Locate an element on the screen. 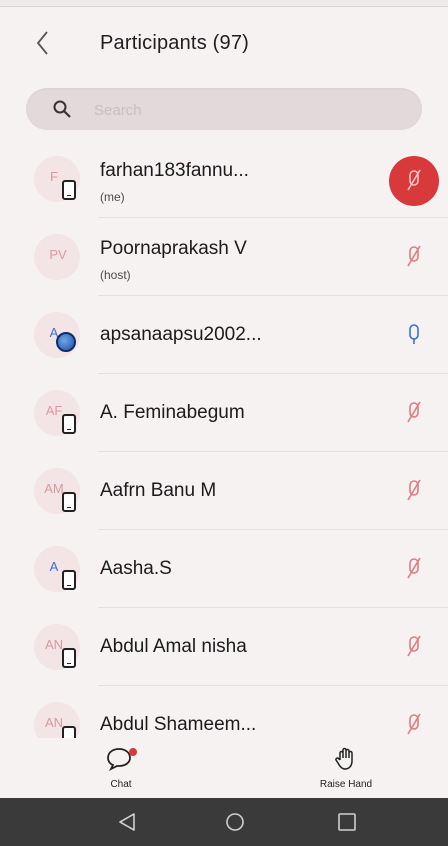 The width and height of the screenshot is (448, 846). participant-name: Poornaprakash V is located at coordinates (173, 248).